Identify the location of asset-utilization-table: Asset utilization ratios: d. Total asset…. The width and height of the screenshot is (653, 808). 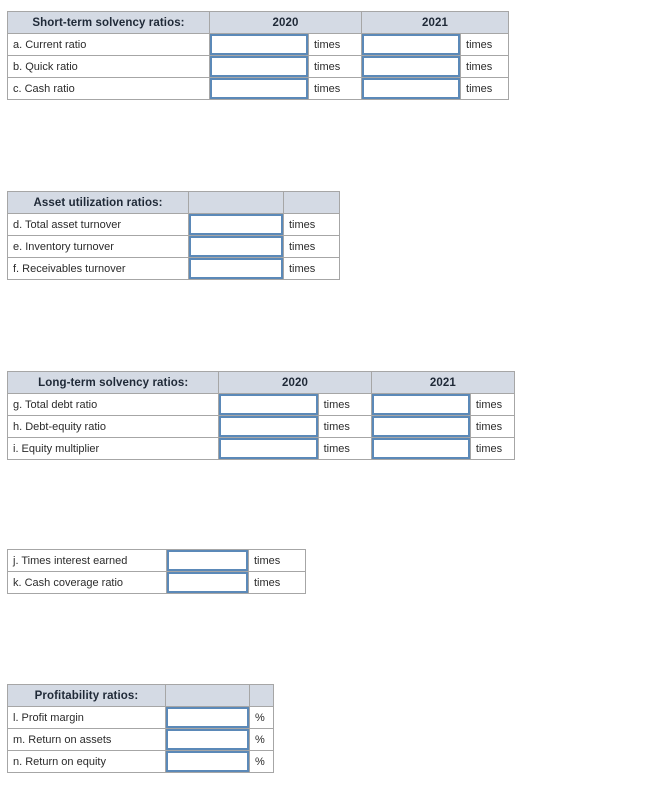
(173, 235).